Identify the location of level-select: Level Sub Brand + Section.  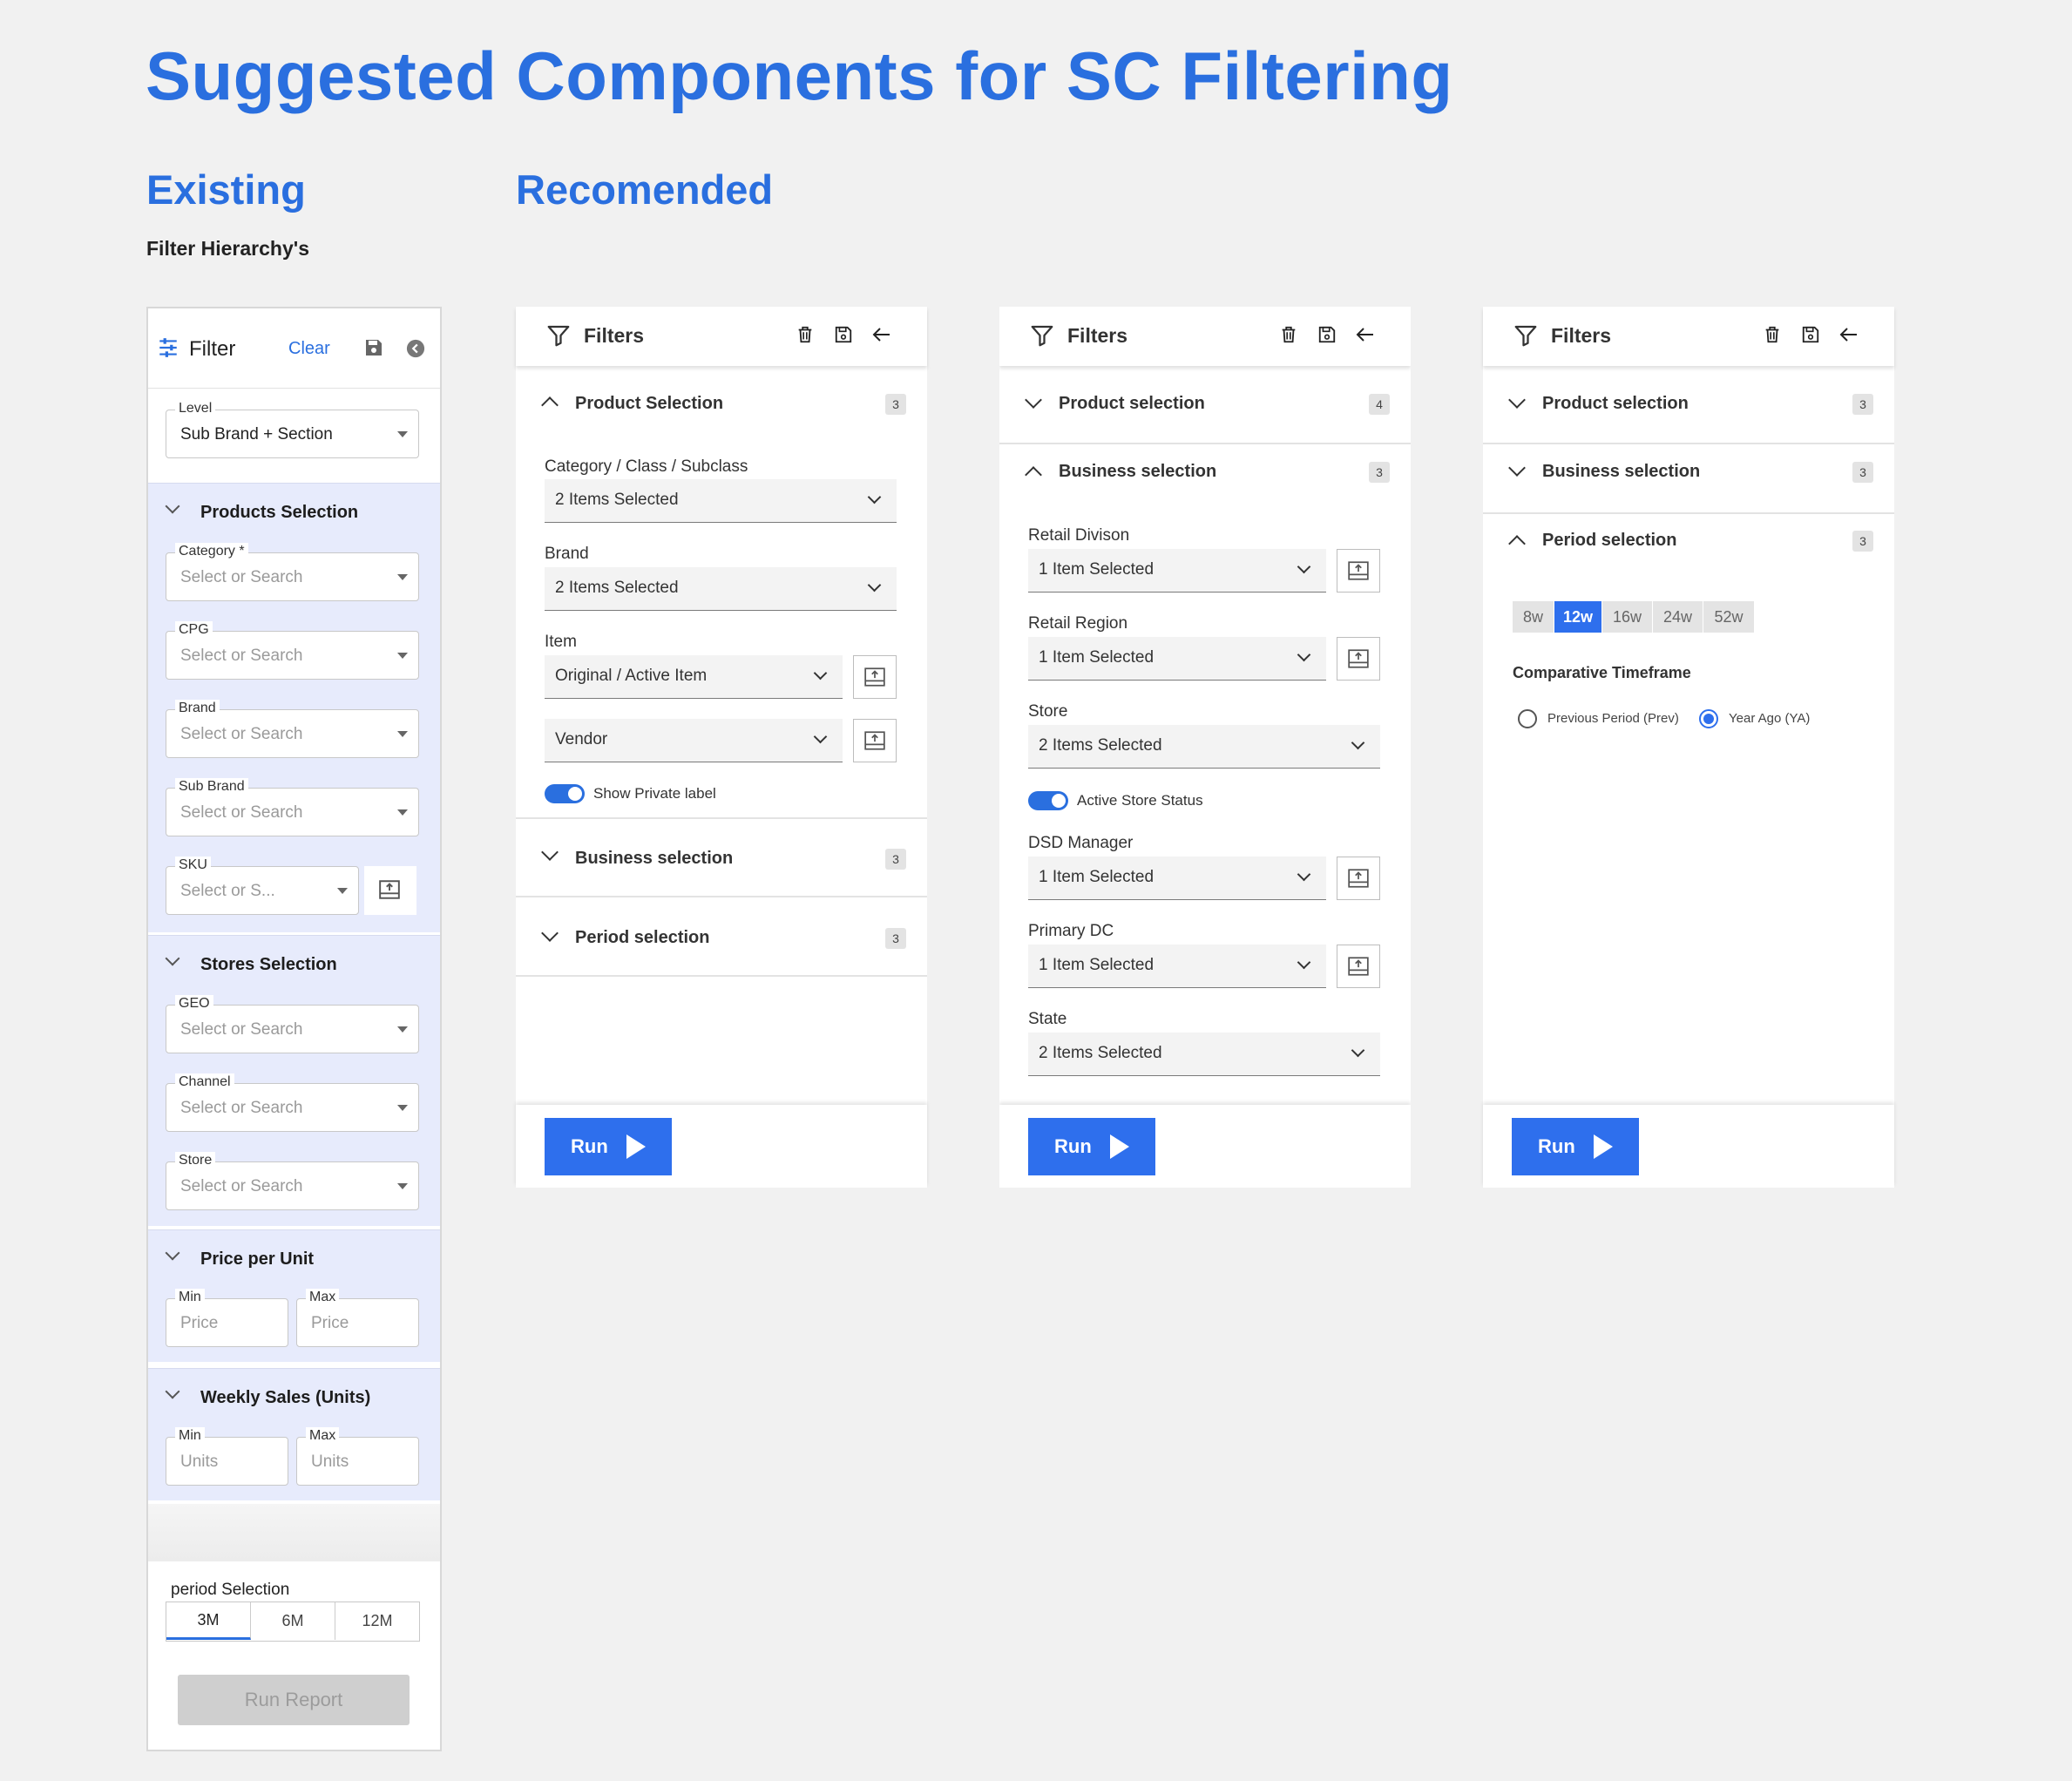
(292, 429).